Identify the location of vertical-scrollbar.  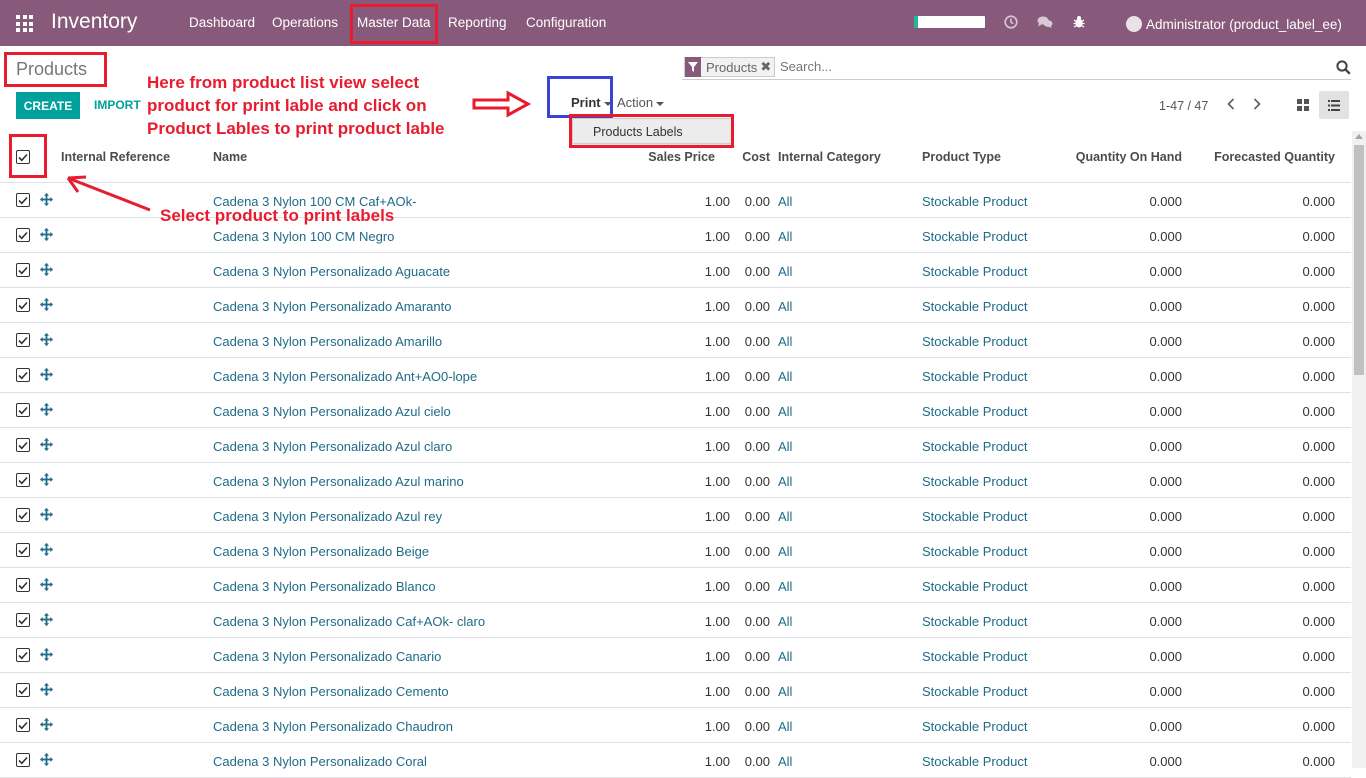
(1359, 449).